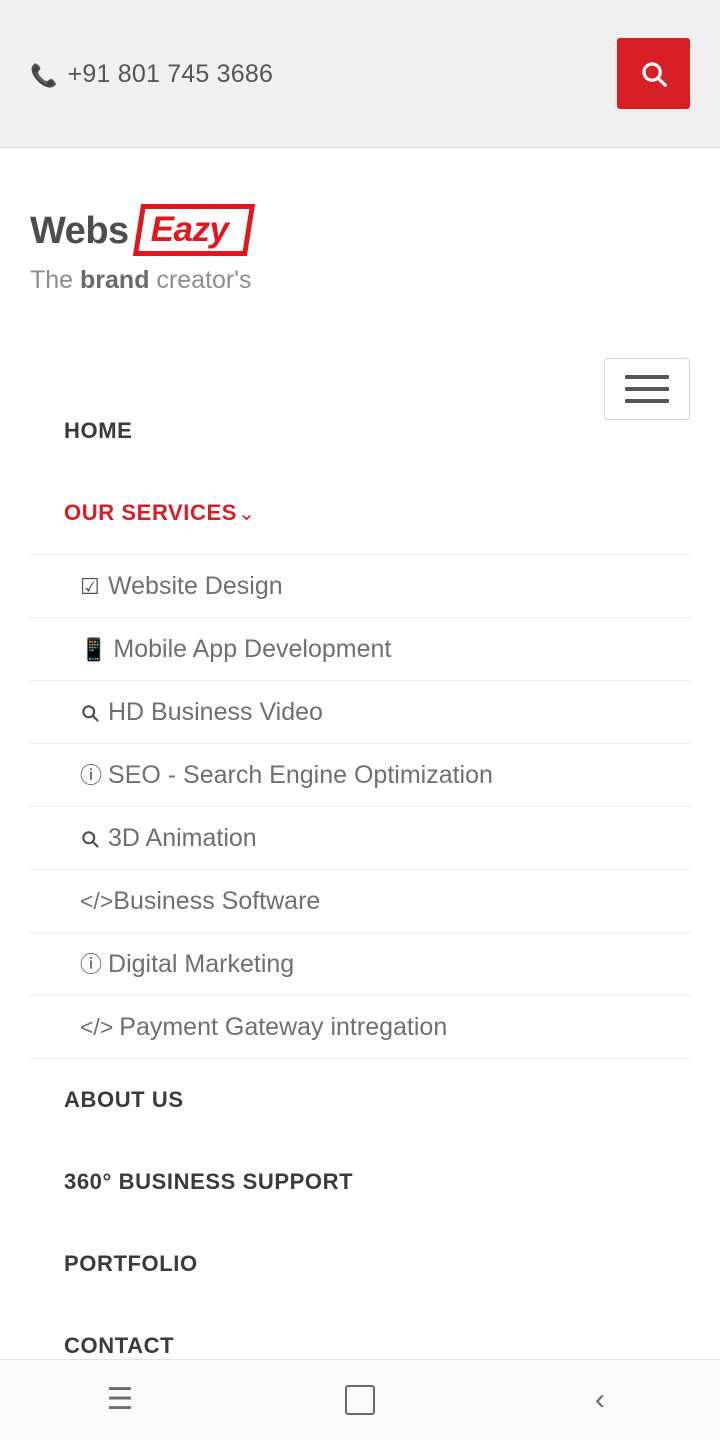 The width and height of the screenshot is (720, 1440). Describe the element at coordinates (195, 586) in the screenshot. I see `submenu-label: Website Design` at that location.